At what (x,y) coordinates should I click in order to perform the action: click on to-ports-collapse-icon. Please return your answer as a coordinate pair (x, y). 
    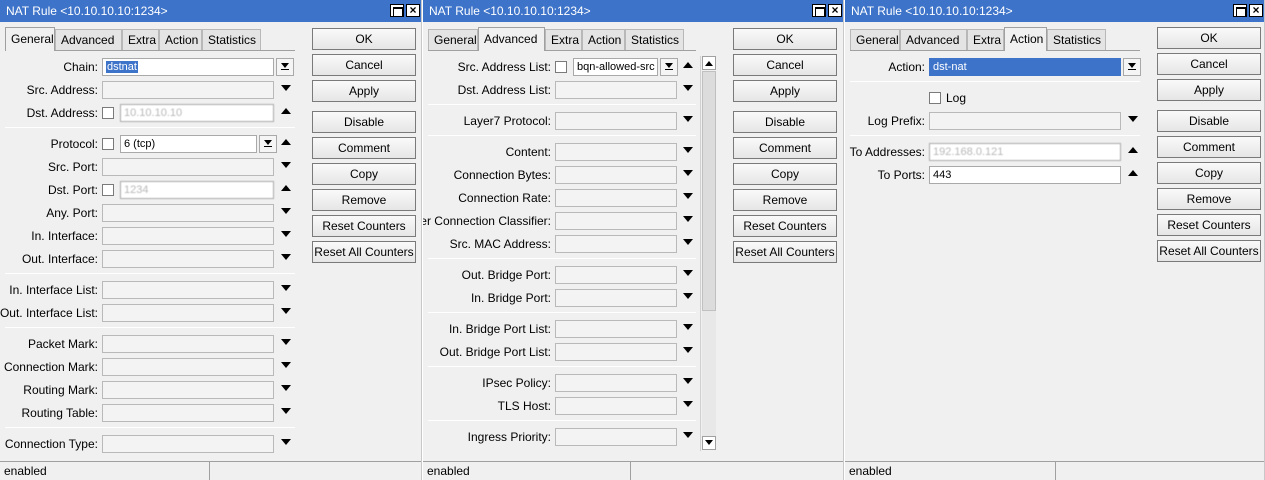
    Looking at the image, I should click on (1133, 173).